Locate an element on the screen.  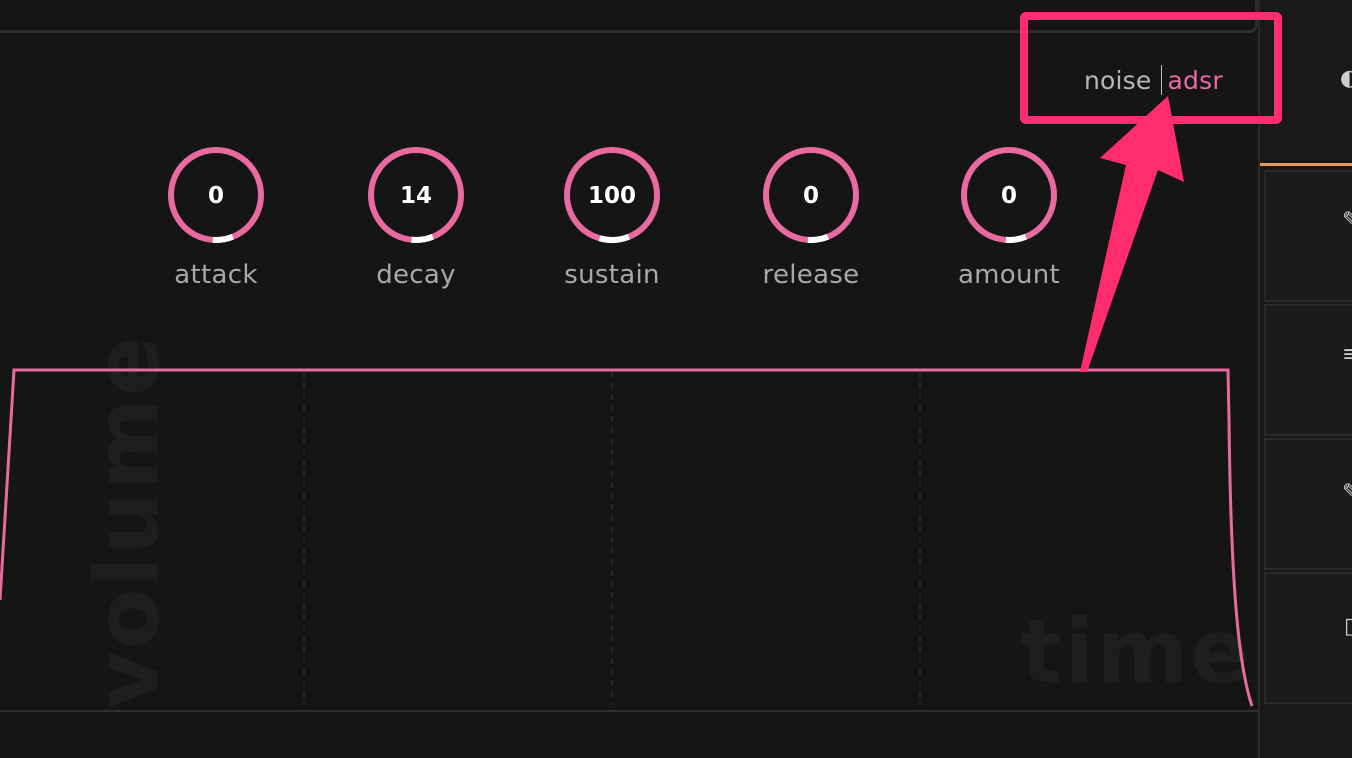
sidebar-tab-3: ≡ is located at coordinates (1308, 370).